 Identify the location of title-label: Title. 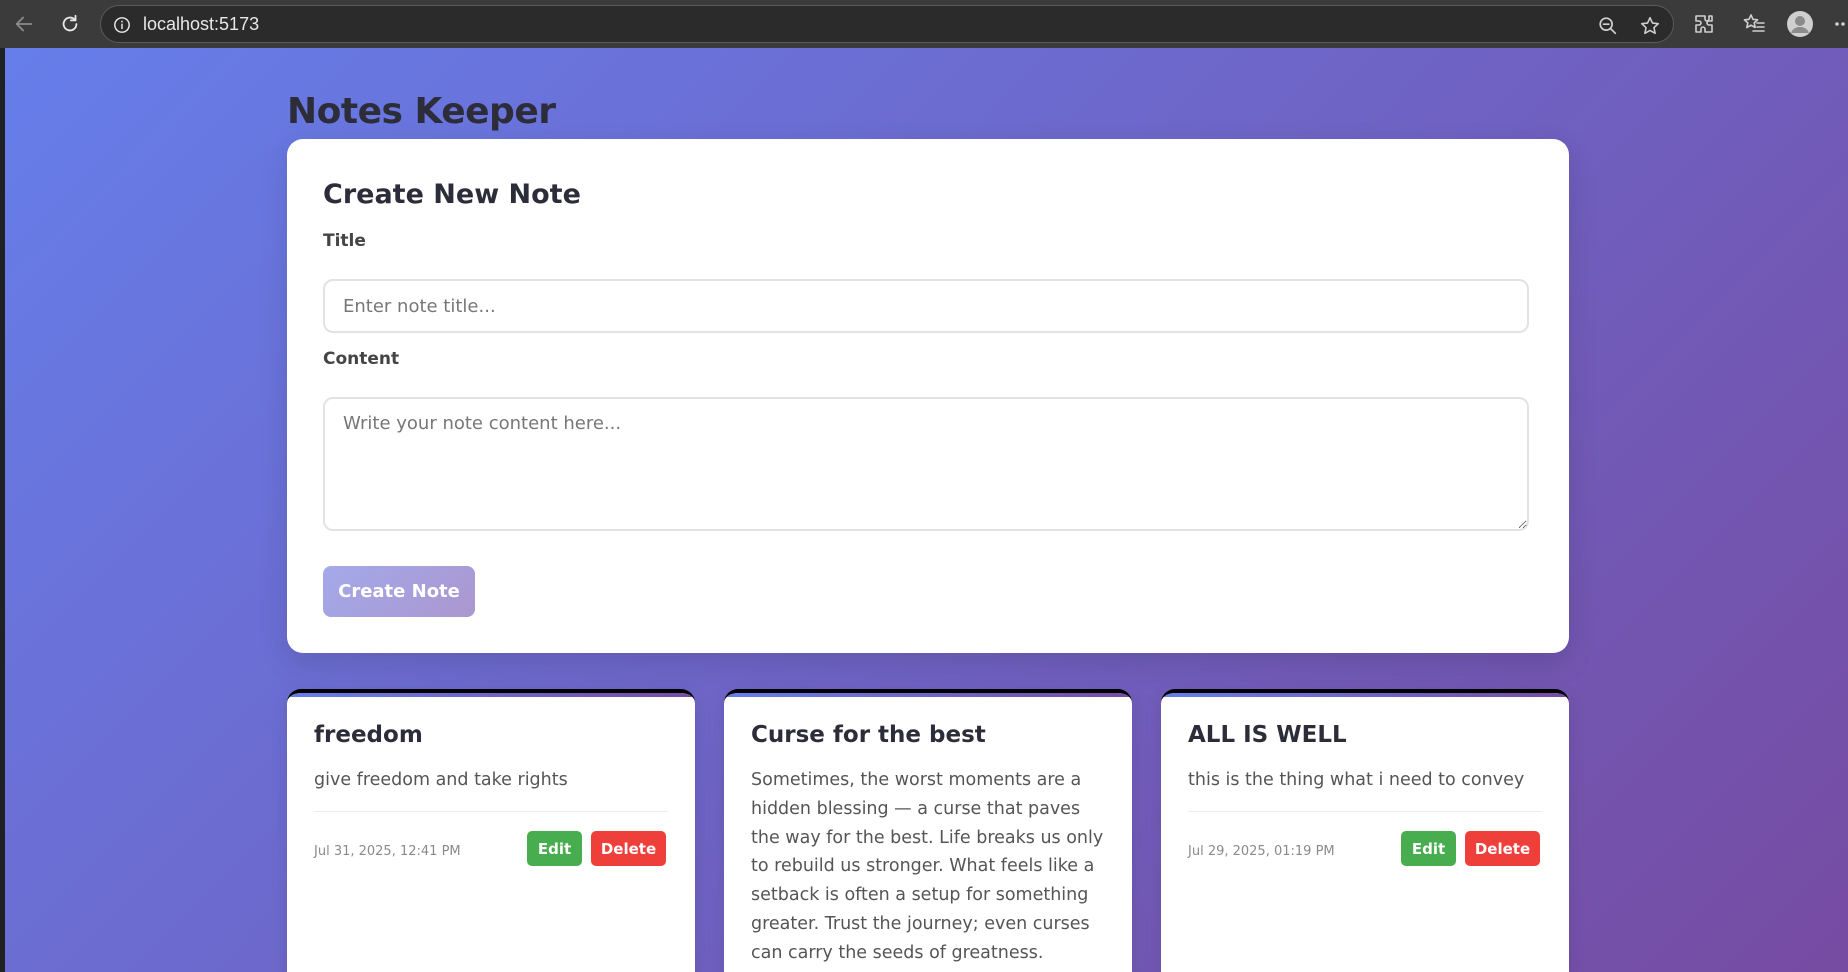
(344, 241).